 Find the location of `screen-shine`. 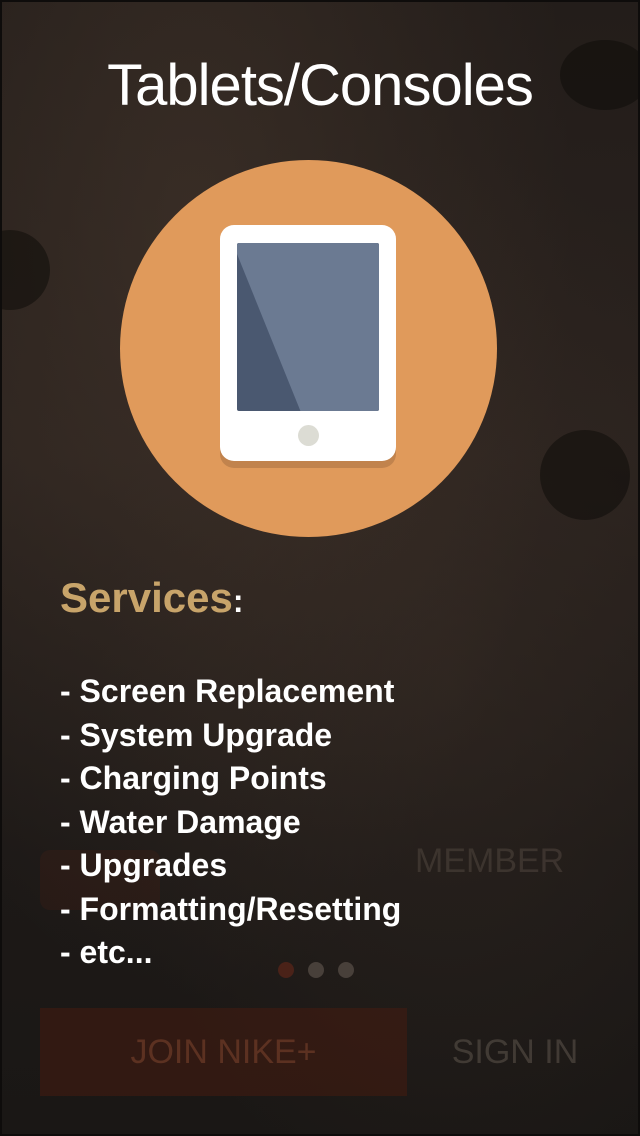

screen-shine is located at coordinates (308, 327).